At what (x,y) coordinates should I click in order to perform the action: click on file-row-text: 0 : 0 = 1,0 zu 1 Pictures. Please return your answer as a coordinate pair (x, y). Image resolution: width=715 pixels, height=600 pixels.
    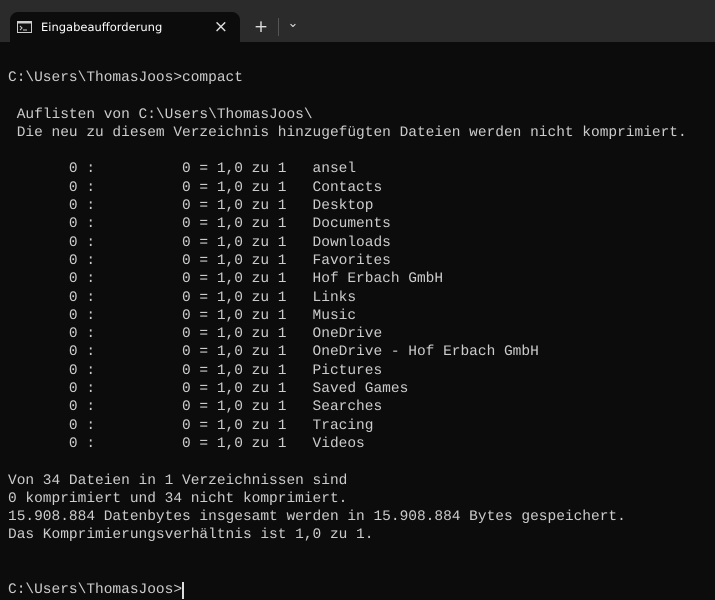
    Looking at the image, I should click on (225, 371).